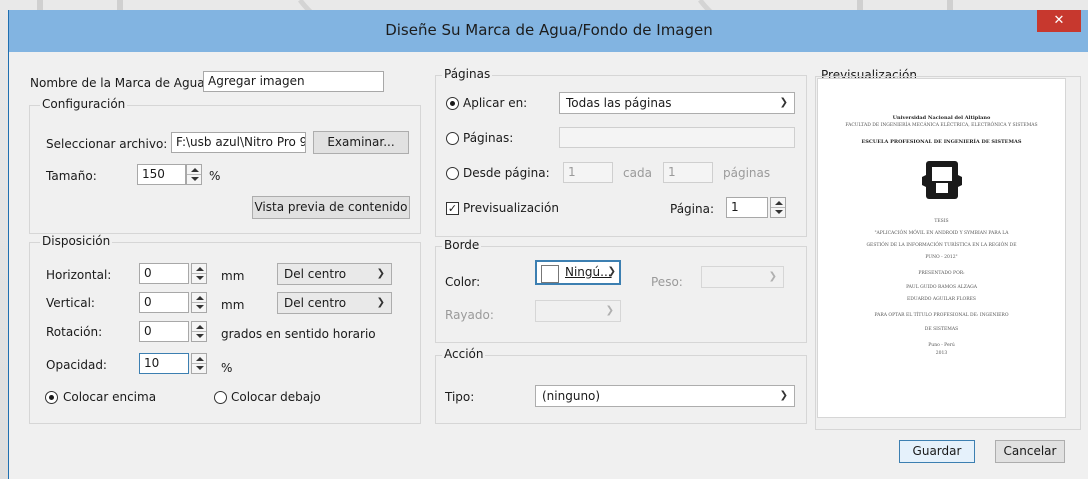 The width and height of the screenshot is (1088, 479). I want to click on checkmark-icon: ✓, so click(452, 208).